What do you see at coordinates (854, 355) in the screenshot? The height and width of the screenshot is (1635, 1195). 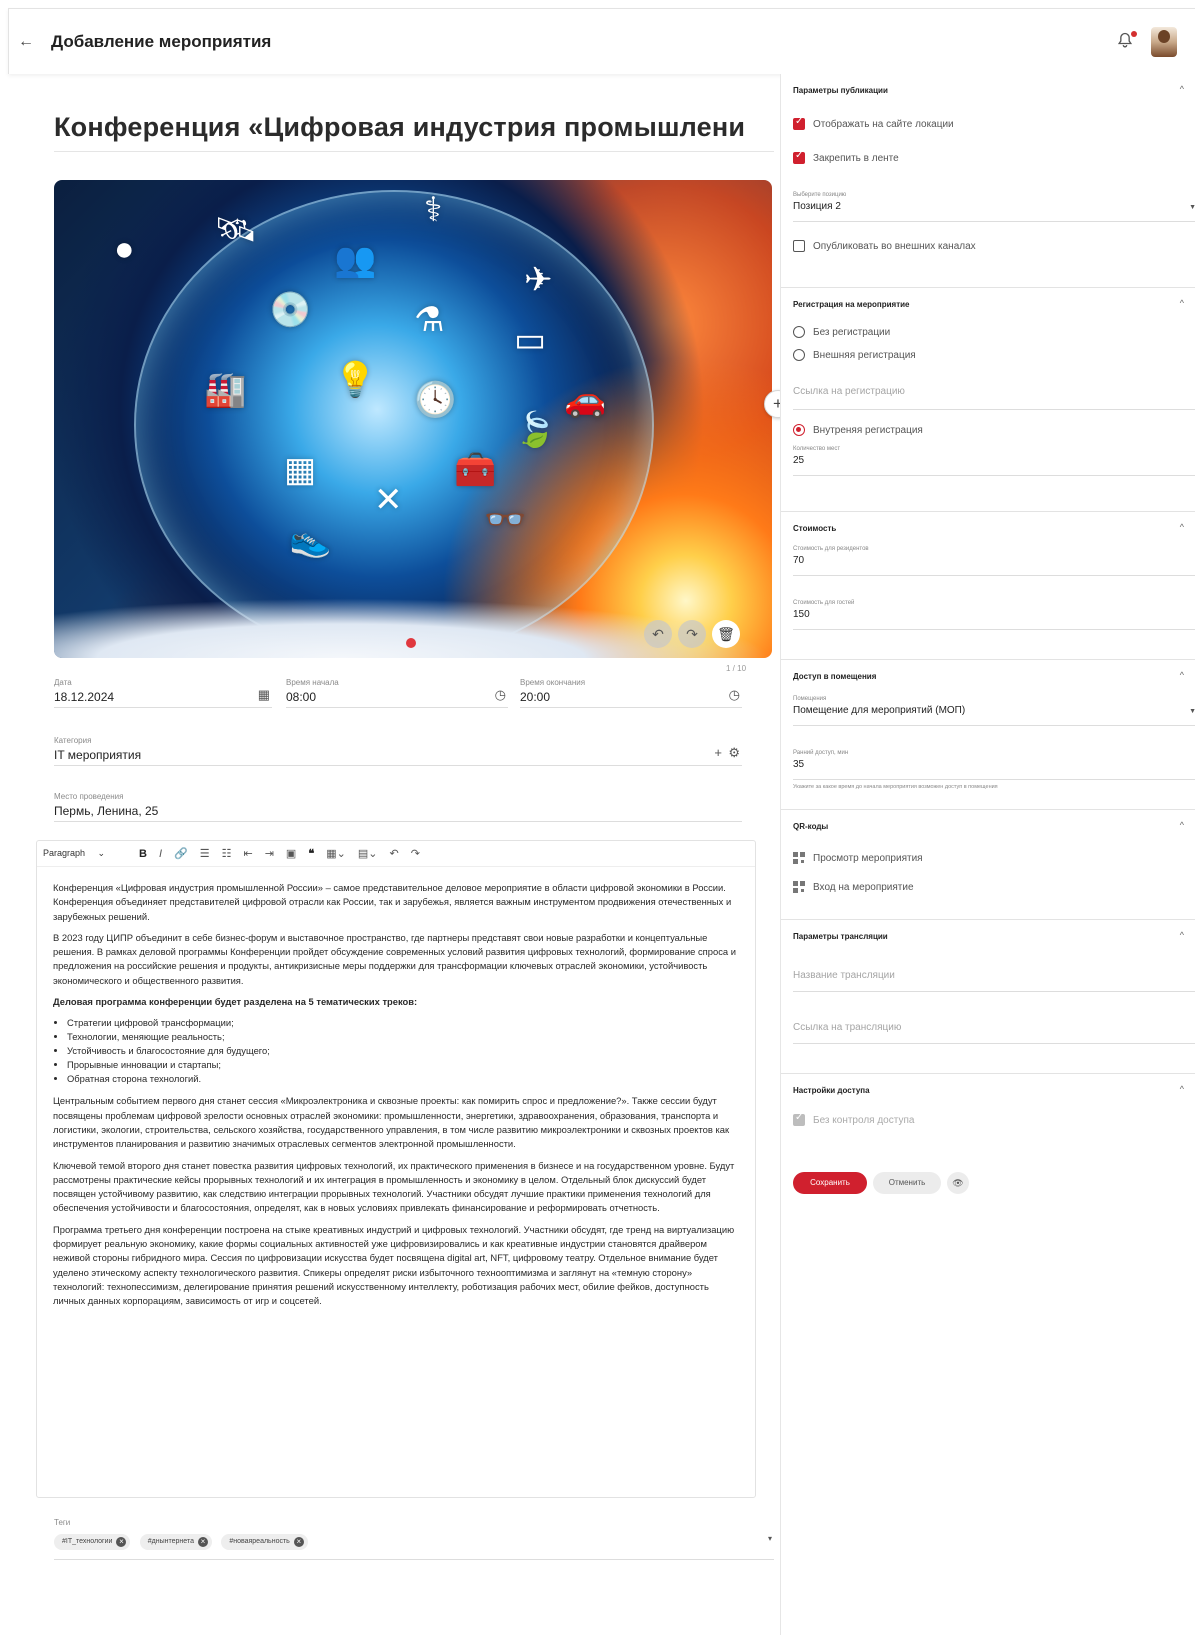 I see `external-registration-radio: Внешняя регистрация` at bounding box center [854, 355].